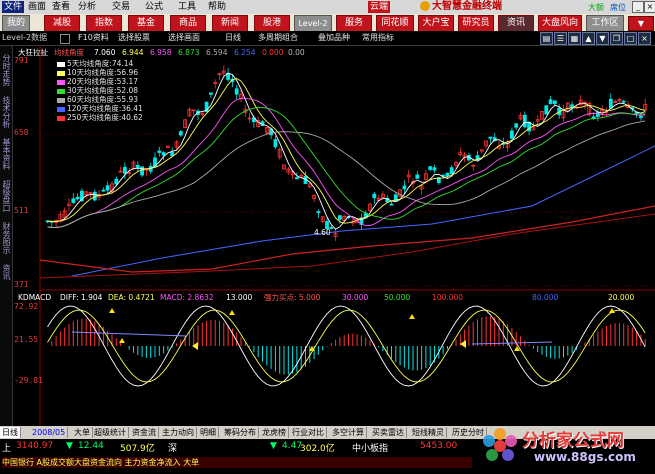 This screenshot has height=474, width=655. What do you see at coordinates (100, 63) in the screenshot?
I see `legend-ma5: 5天均线角度:74.14` at bounding box center [100, 63].